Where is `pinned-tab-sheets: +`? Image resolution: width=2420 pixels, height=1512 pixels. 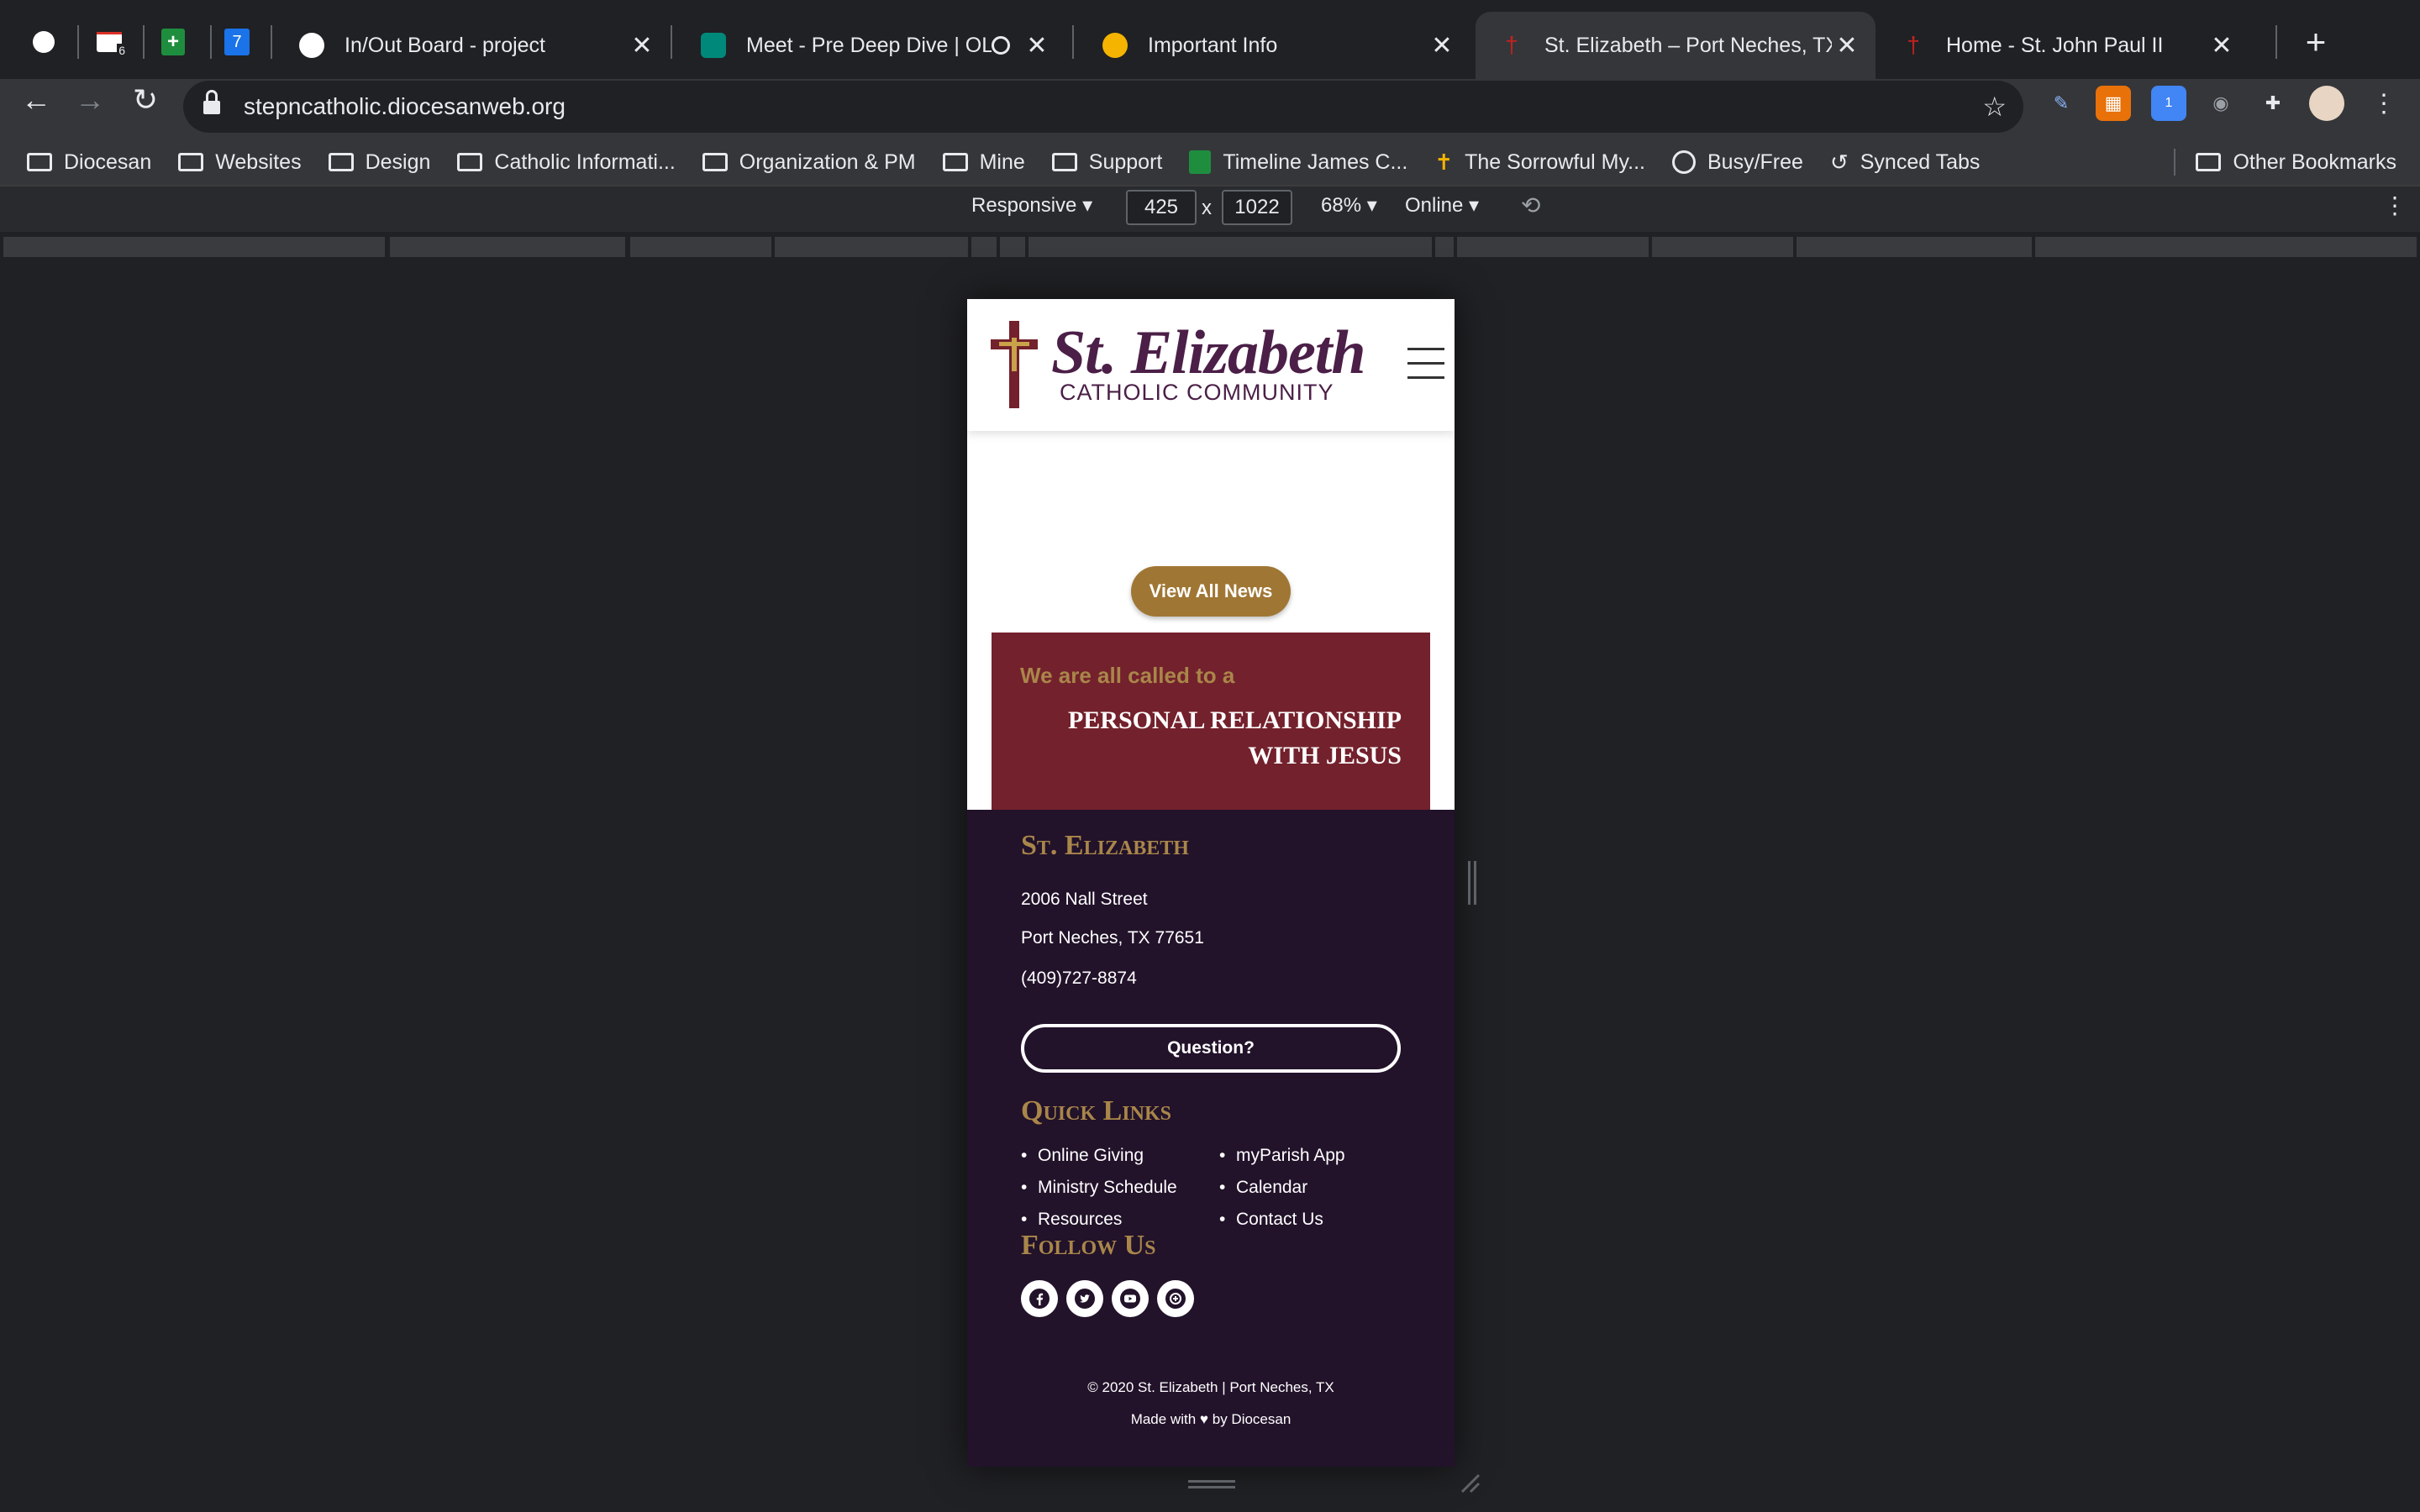
pinned-tab-sheets: + is located at coordinates (173, 42).